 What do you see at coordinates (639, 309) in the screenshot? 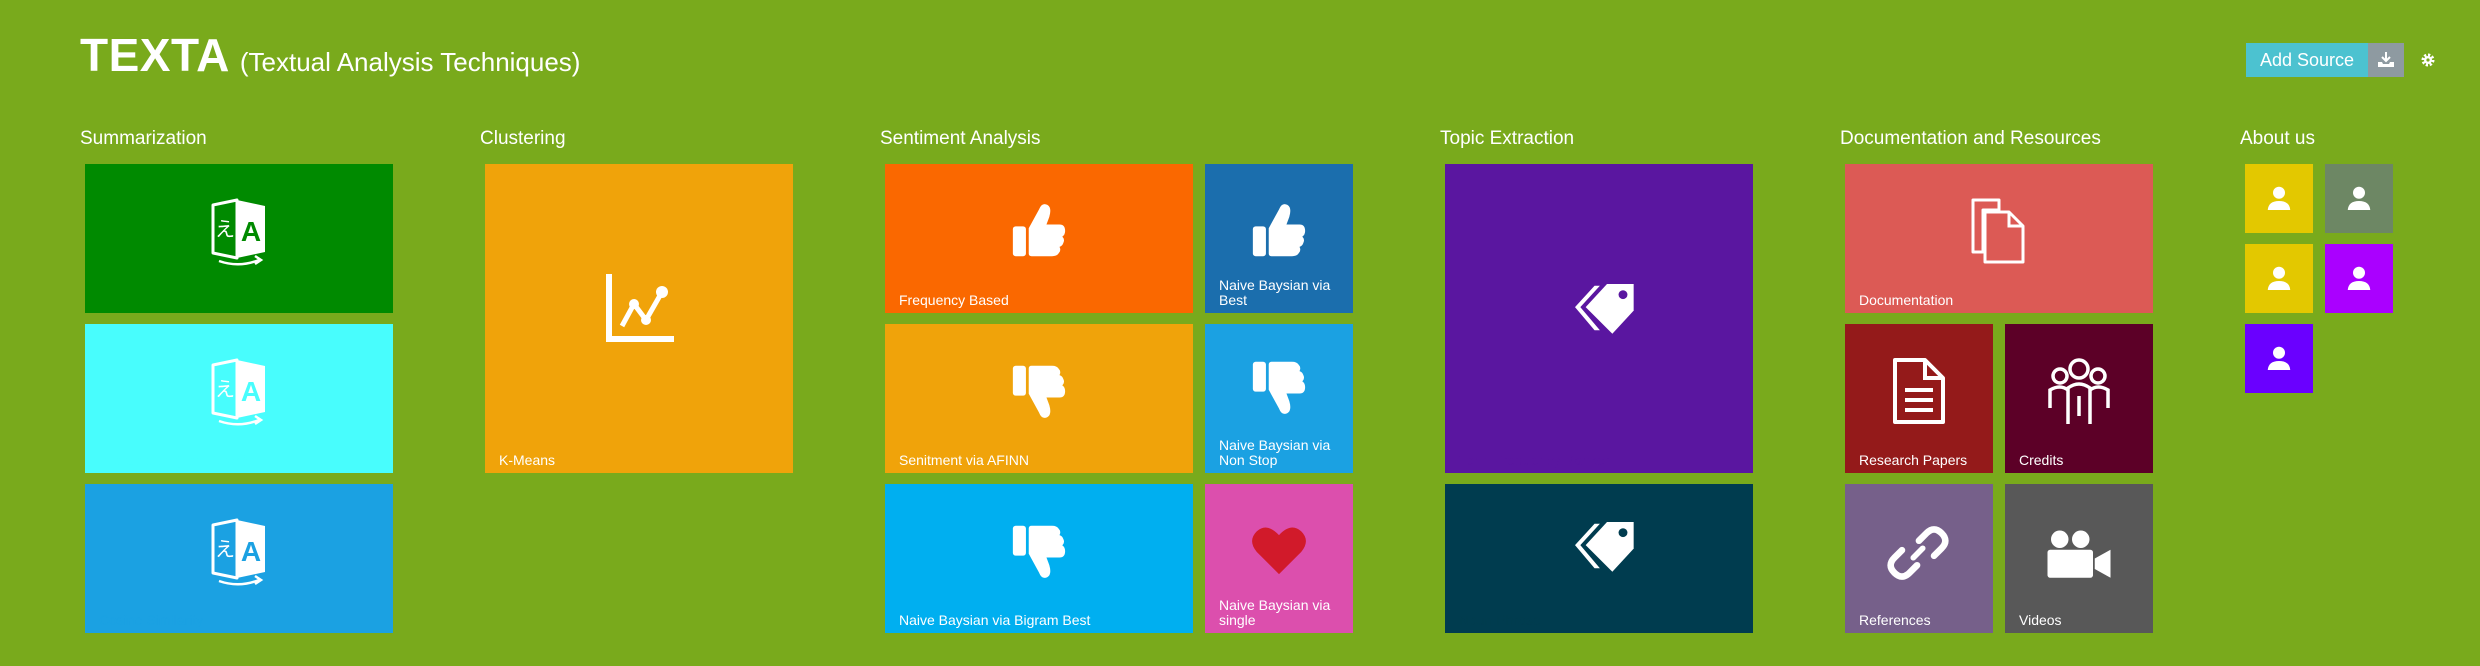
I see `line-chart-icon` at bounding box center [639, 309].